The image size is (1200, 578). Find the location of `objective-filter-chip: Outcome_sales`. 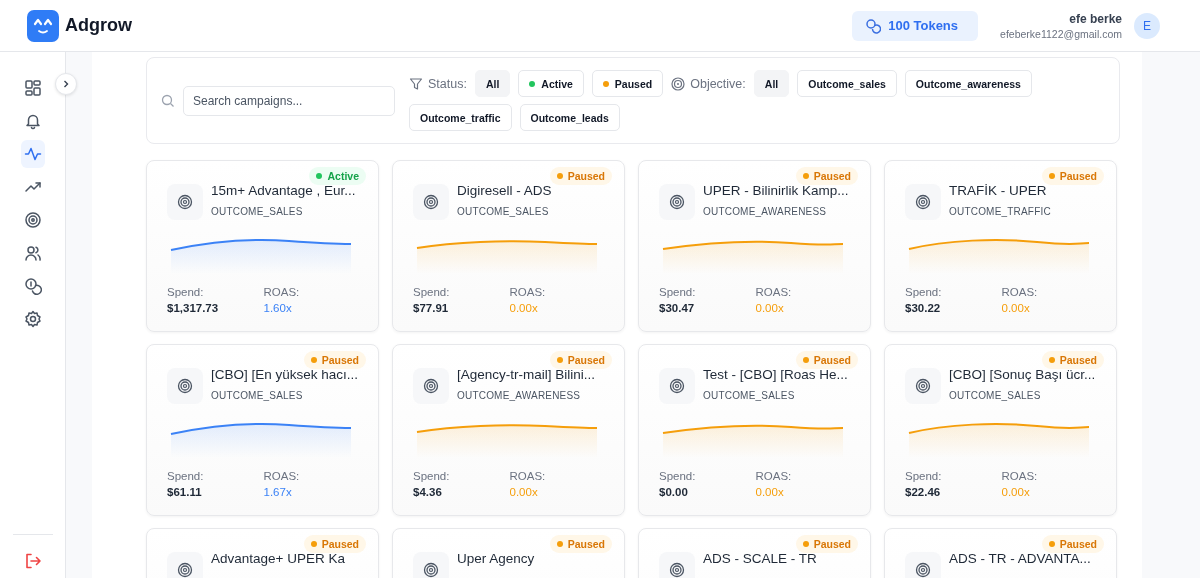

objective-filter-chip: Outcome_sales is located at coordinates (847, 83).